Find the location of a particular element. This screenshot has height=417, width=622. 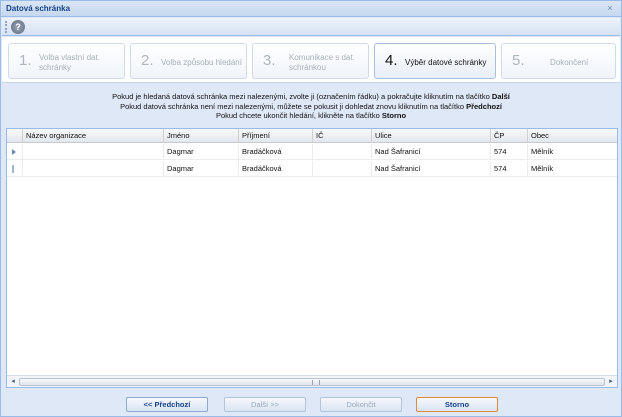

column-header-ic: IČ is located at coordinates (341, 136).